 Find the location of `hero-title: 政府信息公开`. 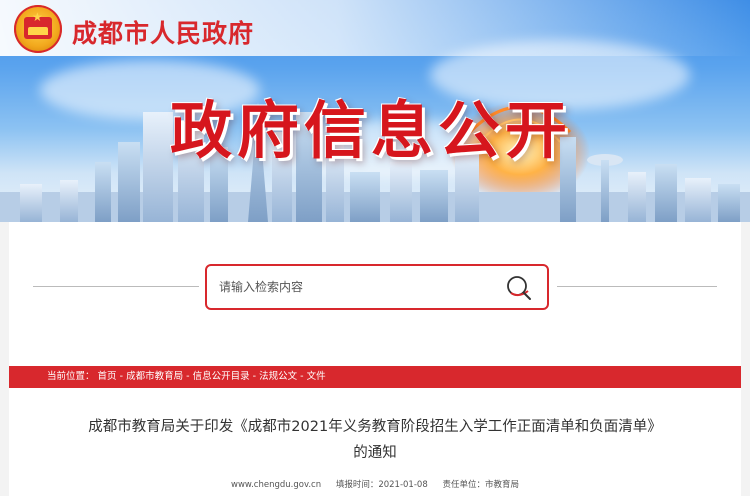

hero-title: 政府信息公开 is located at coordinates (371, 130).